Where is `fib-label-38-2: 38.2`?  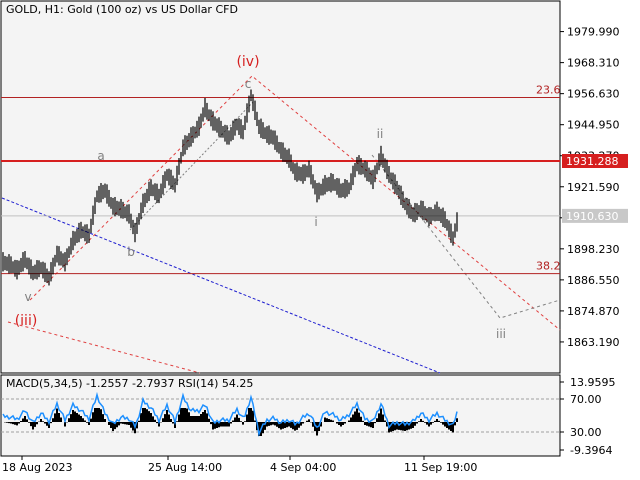 fib-label-38-2: 38.2 is located at coordinates (548, 266).